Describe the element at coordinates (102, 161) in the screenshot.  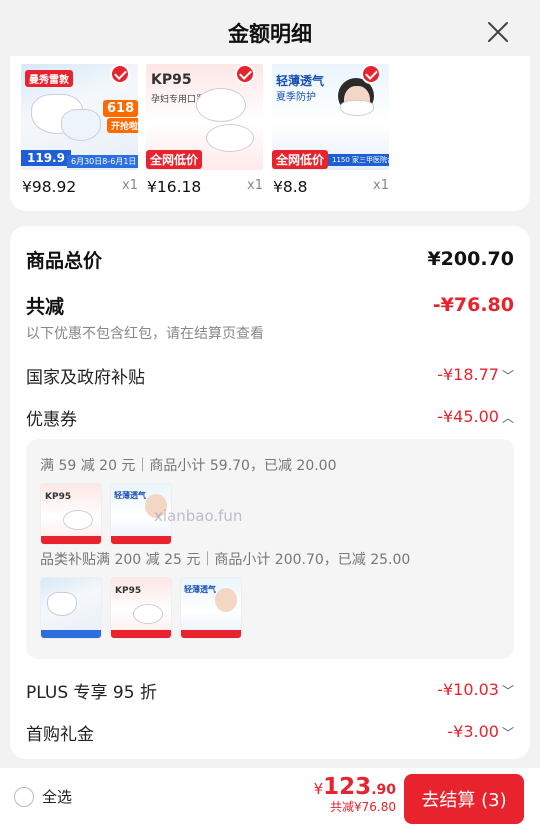
I see `date-tag: 6月30日8-6月1日` at that location.